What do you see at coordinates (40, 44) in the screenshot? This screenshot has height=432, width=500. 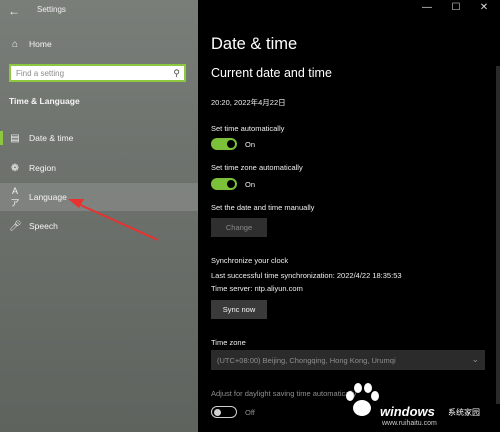 I see `nav-home-label: Home` at bounding box center [40, 44].